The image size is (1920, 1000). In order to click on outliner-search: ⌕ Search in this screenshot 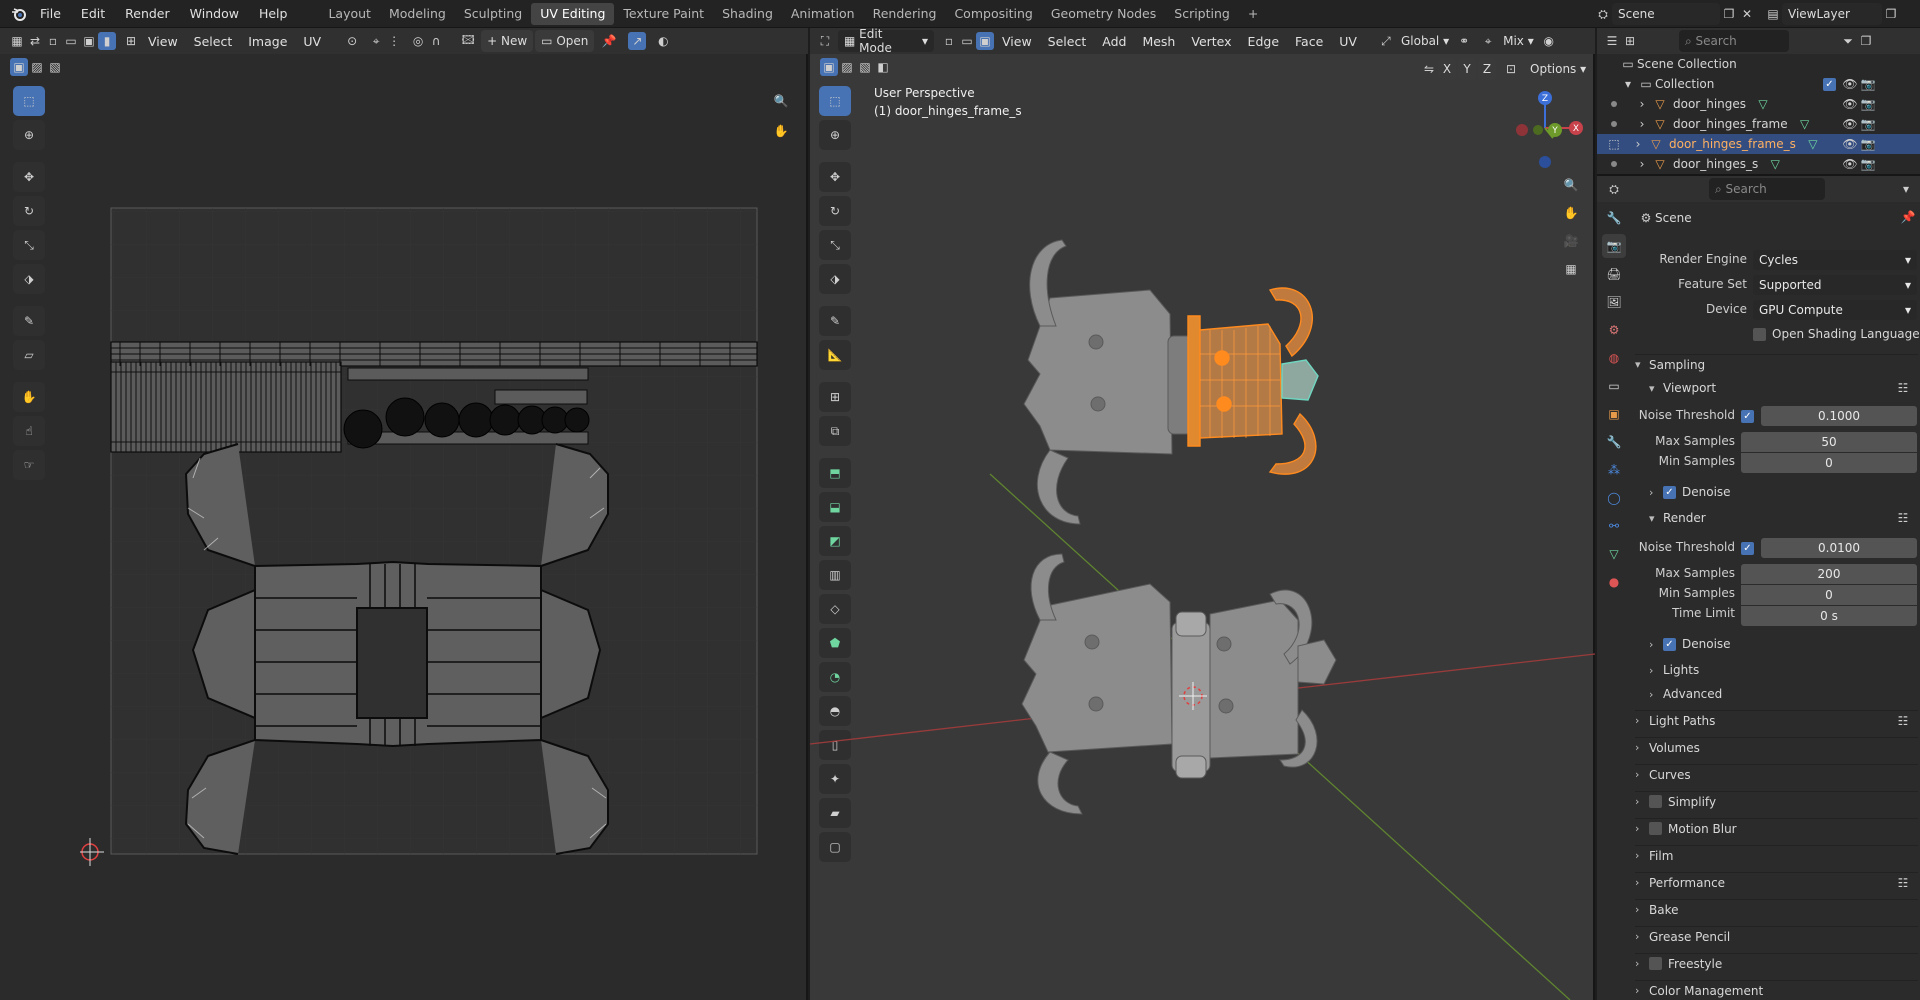, I will do `click(1734, 41)`.